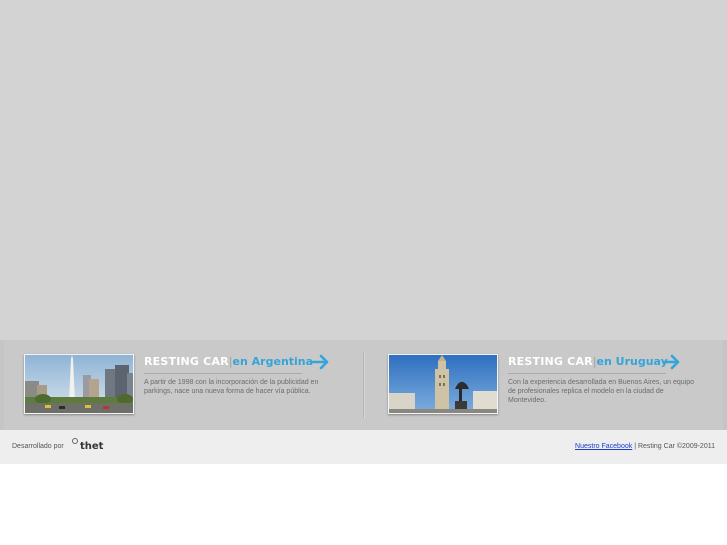 The image size is (727, 545). I want to click on copyright-text: Resting Car ©2009-2011, so click(676, 446).